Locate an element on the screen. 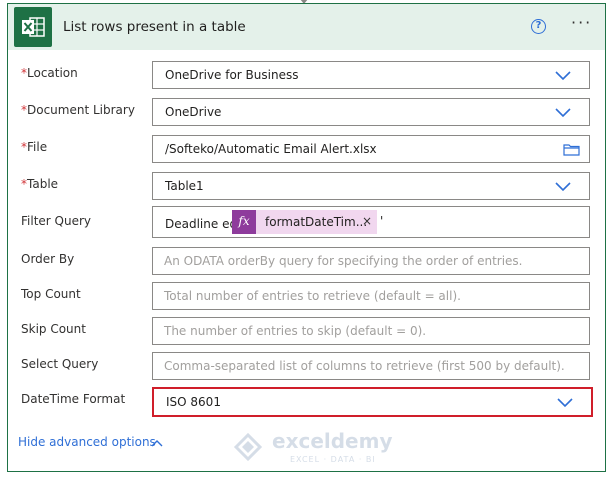 The width and height of the screenshot is (612, 477). fx-icon: fx is located at coordinates (244, 222).